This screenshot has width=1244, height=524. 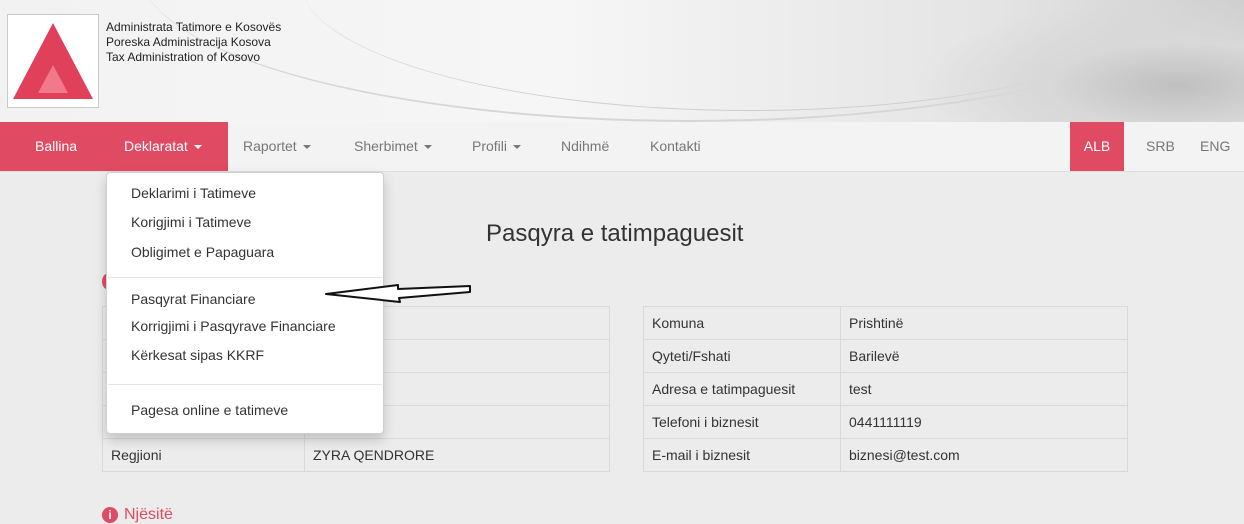 What do you see at coordinates (148, 514) in the screenshot?
I see `section-heading-label: Njësitë` at bounding box center [148, 514].